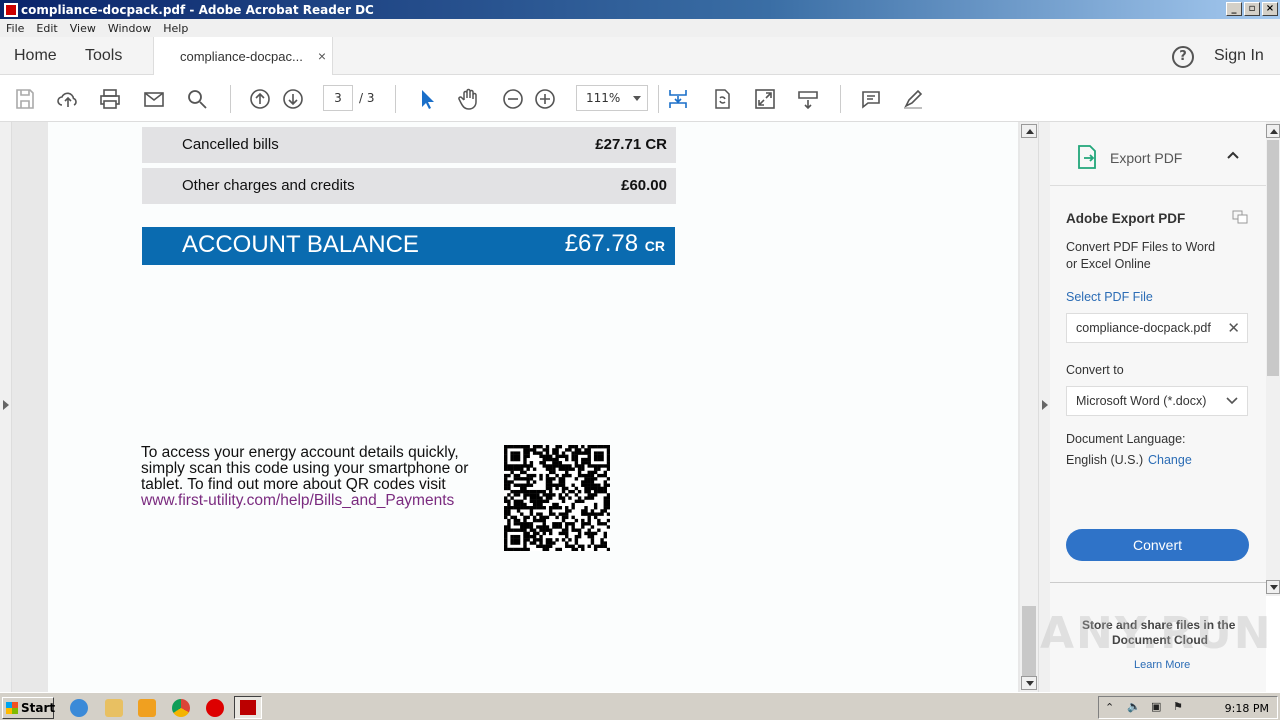  What do you see at coordinates (197, 99) in the screenshot?
I see `search-icon` at bounding box center [197, 99].